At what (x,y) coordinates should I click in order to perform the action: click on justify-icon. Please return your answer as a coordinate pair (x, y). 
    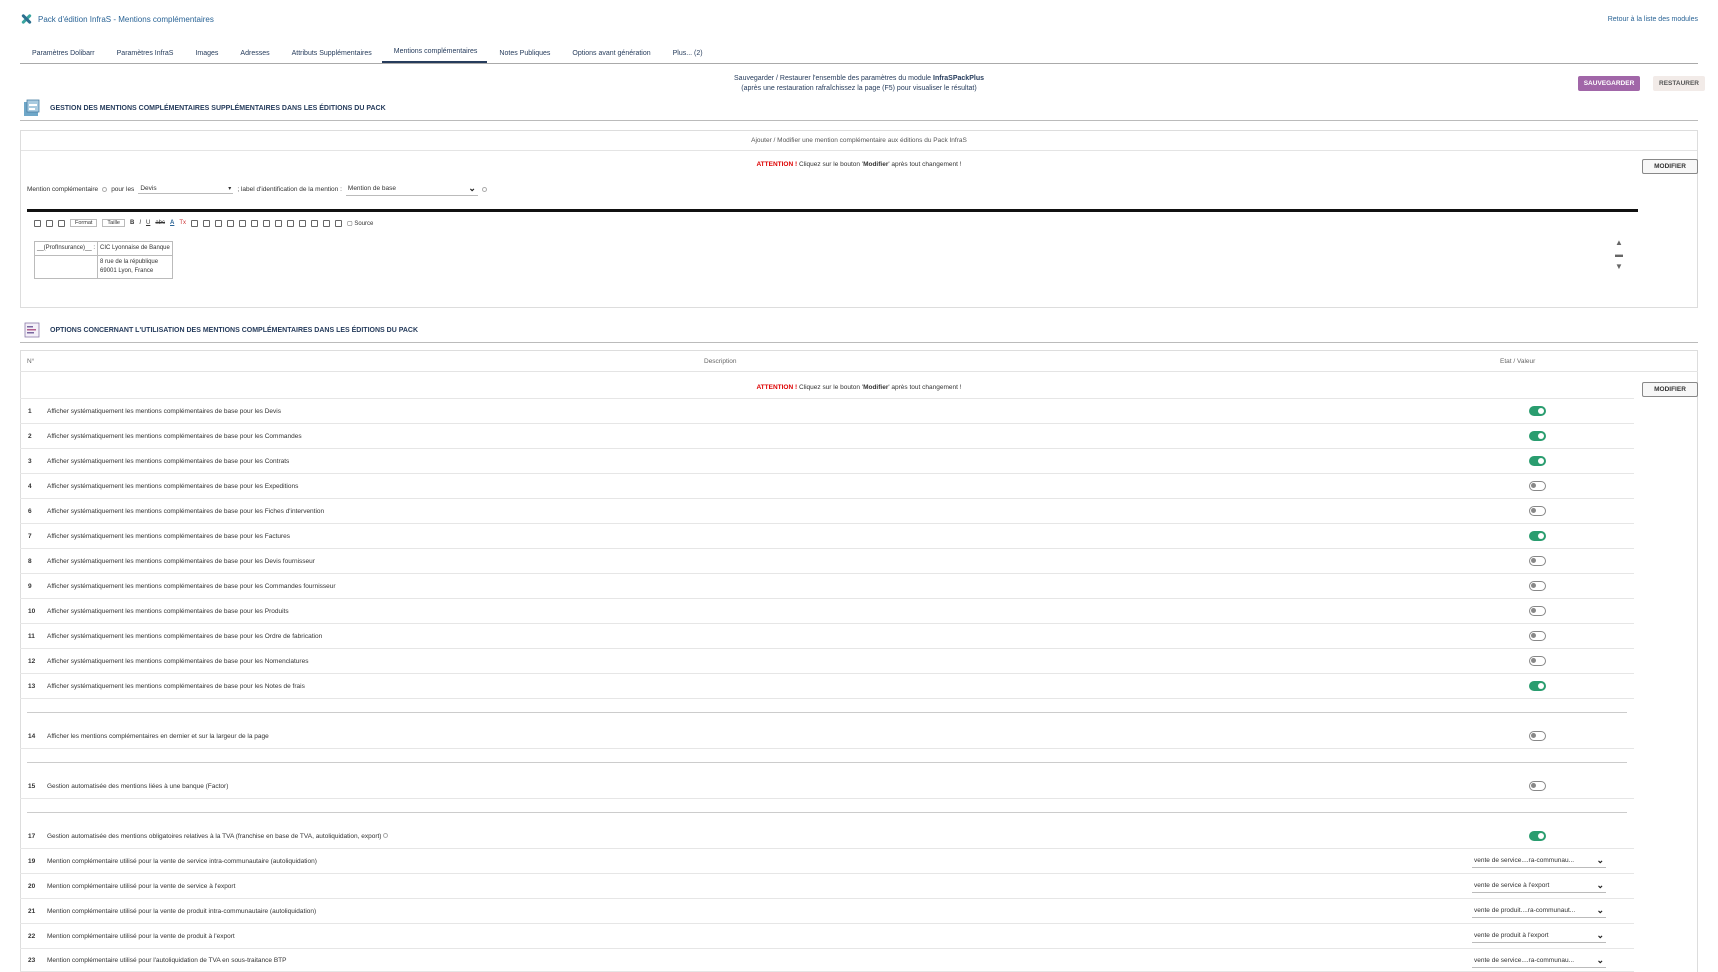
    Looking at the image, I should click on (279, 223).